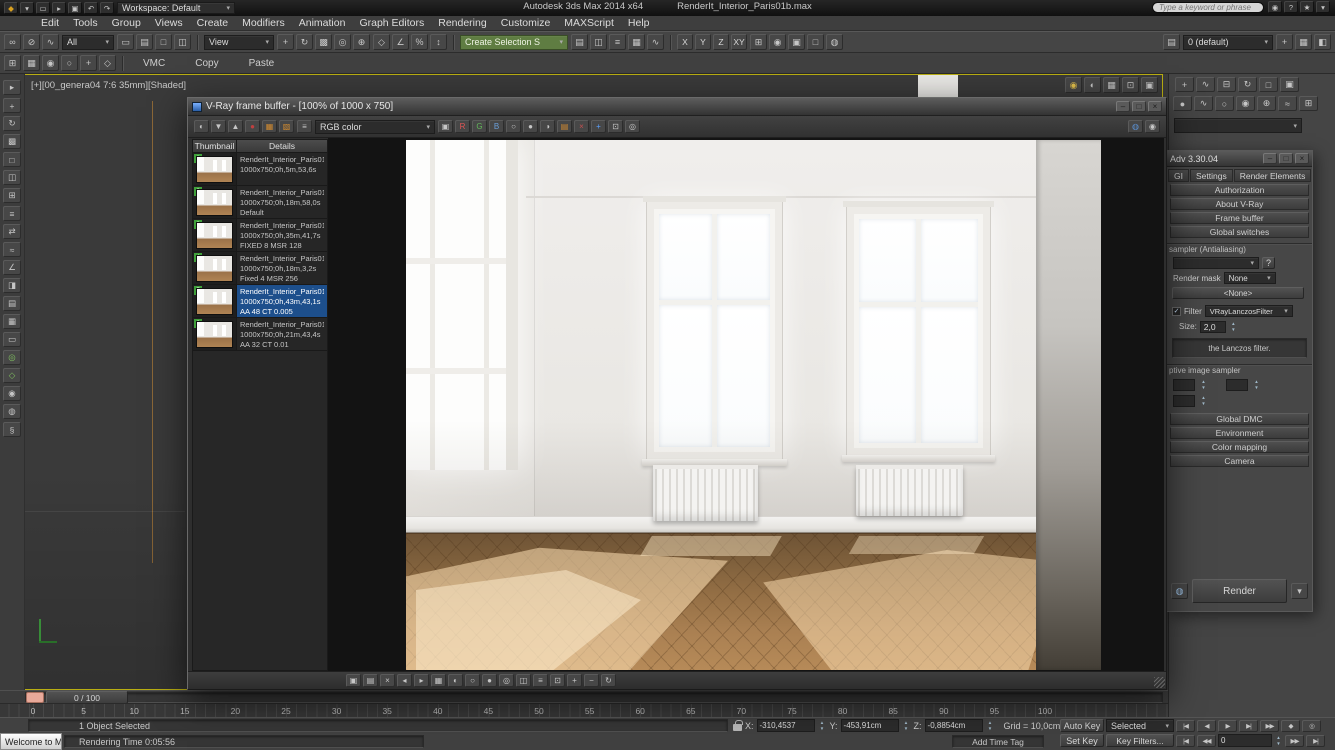 The width and height of the screenshot is (1335, 750). I want to click on viewport-settings-icon: ▣, so click(1149, 85).